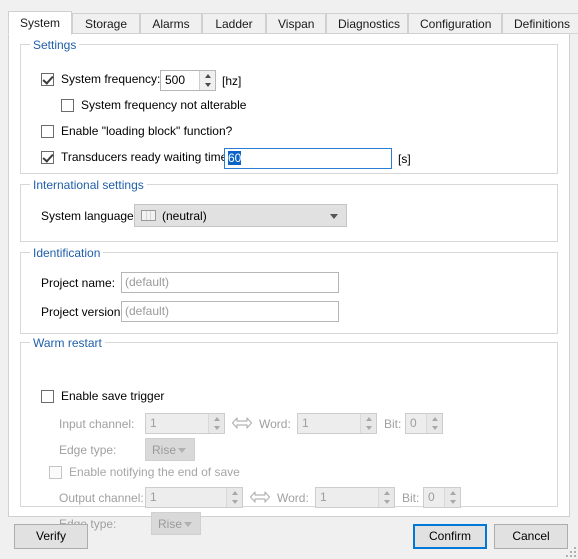 This screenshot has width=578, height=559. Describe the element at coordinates (411, 498) in the screenshot. I see `output-bit-label: Bit:` at that location.